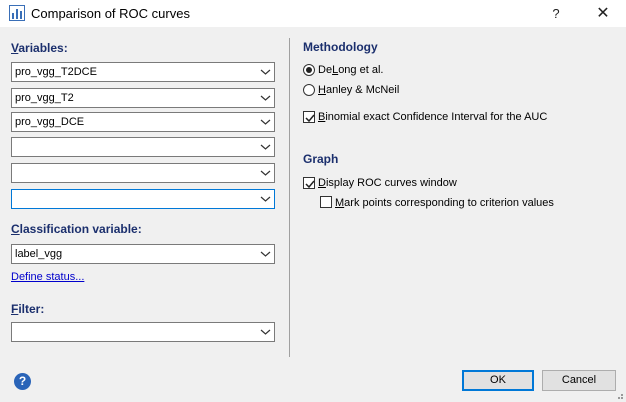  I want to click on resize-grip-icon, so click(619, 395).